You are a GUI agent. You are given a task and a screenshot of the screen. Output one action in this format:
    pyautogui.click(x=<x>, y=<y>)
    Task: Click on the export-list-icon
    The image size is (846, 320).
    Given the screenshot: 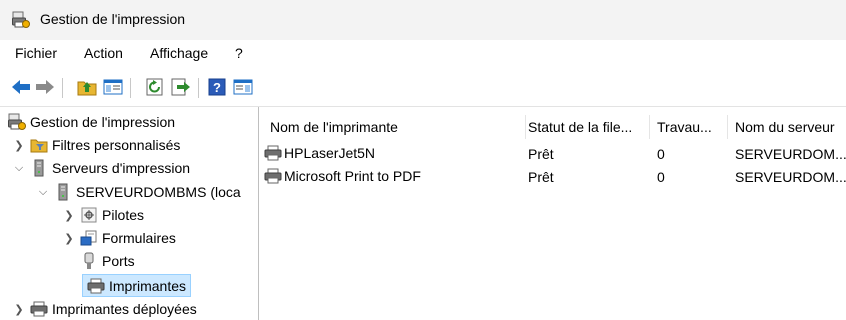 What is the action you would take?
    pyautogui.click(x=181, y=87)
    